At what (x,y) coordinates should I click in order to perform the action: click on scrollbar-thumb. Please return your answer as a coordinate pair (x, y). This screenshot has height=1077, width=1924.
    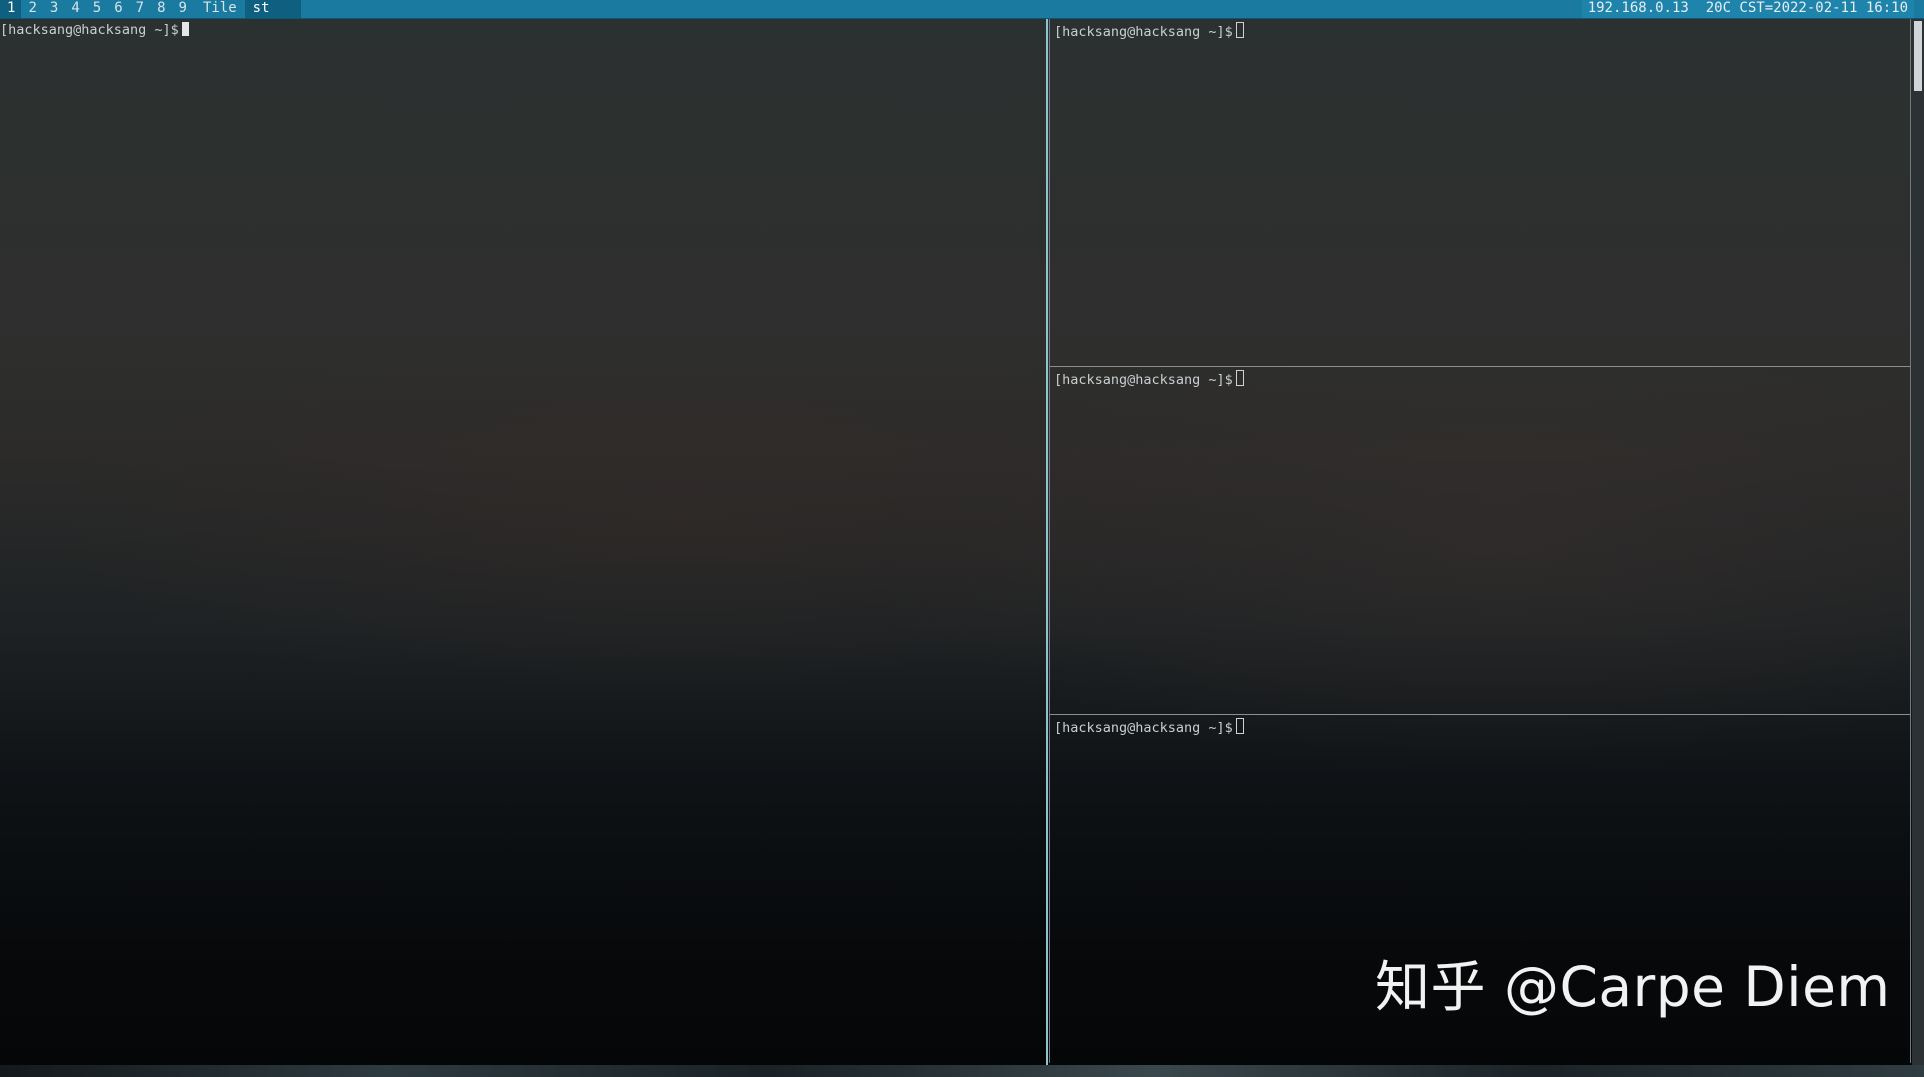
    Looking at the image, I should click on (1918, 56).